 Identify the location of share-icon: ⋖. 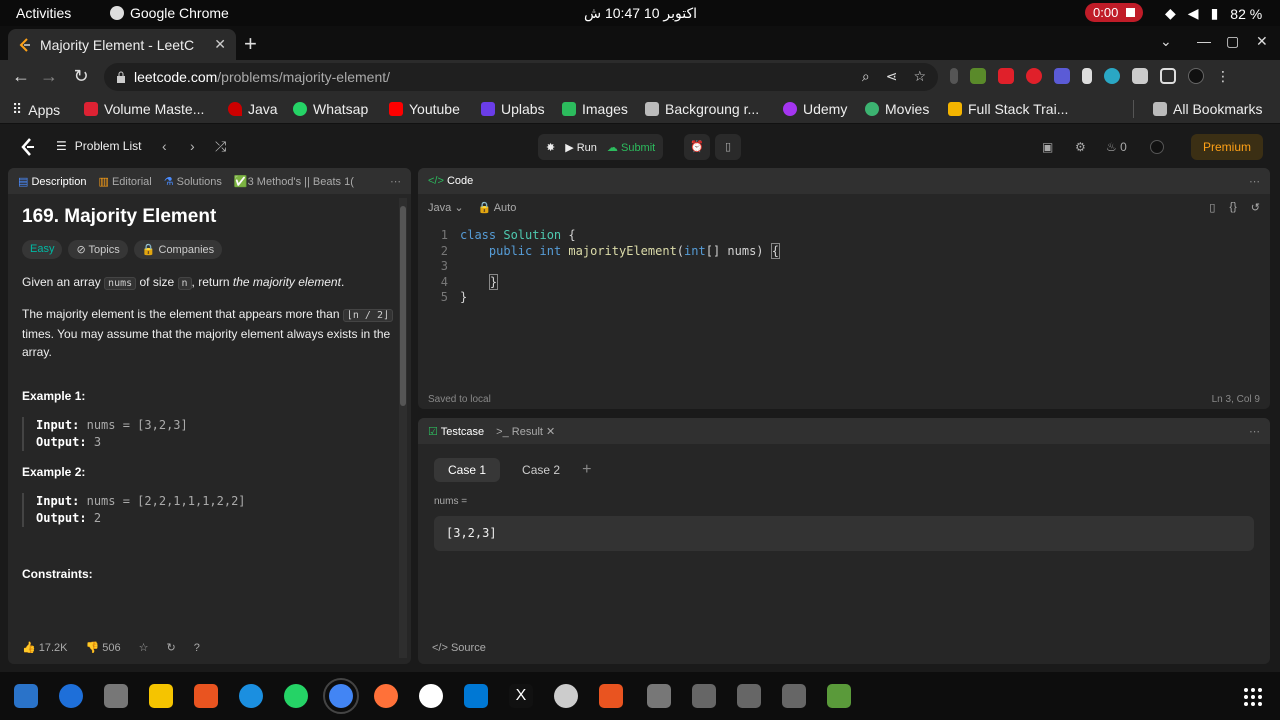
(892, 76).